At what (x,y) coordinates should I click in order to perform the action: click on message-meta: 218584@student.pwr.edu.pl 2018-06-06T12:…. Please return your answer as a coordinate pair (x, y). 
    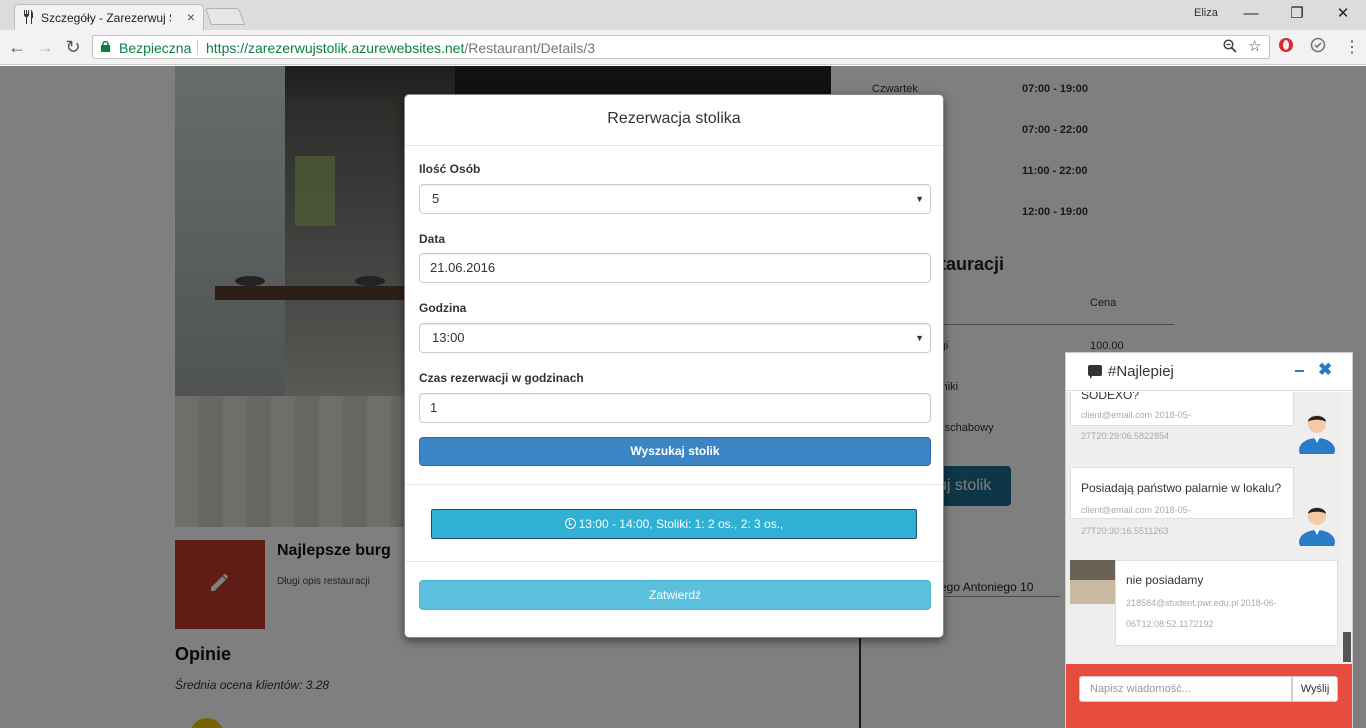
    Looking at the image, I should click on (1201, 613).